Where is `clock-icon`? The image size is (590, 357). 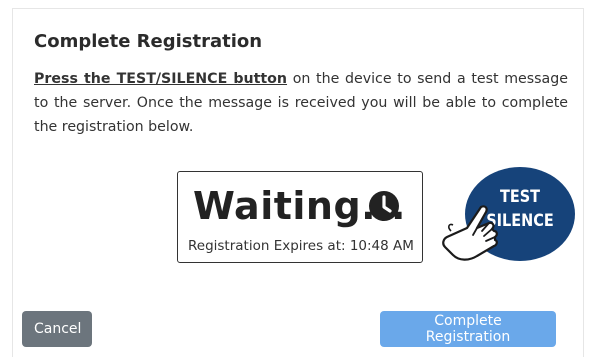
clock-icon is located at coordinates (384, 206).